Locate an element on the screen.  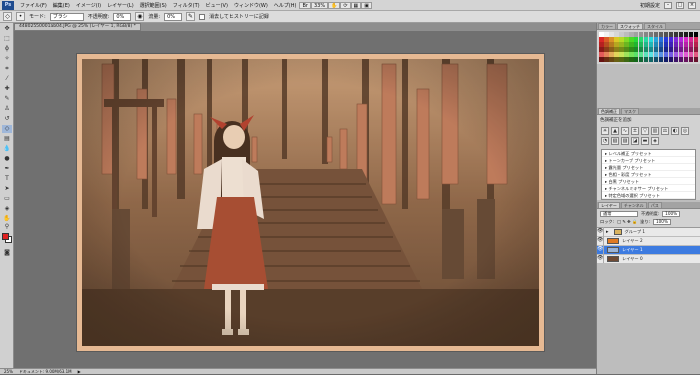
close-icon: × is located at coordinates (692, 5).